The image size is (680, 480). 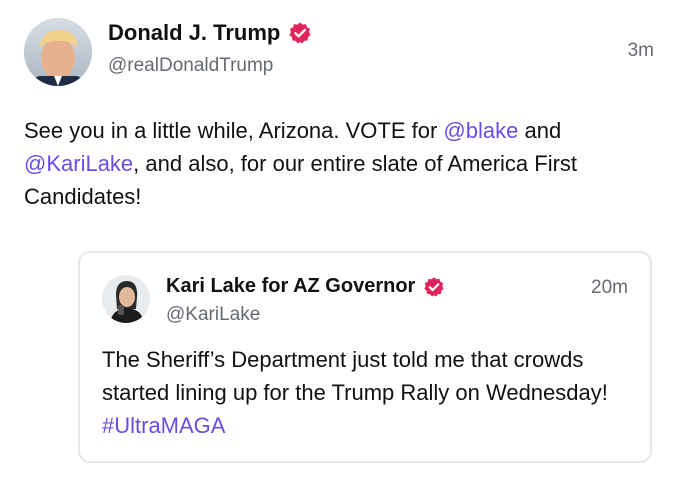 I want to click on quoted-author-handle: @KariLake, so click(x=213, y=315).